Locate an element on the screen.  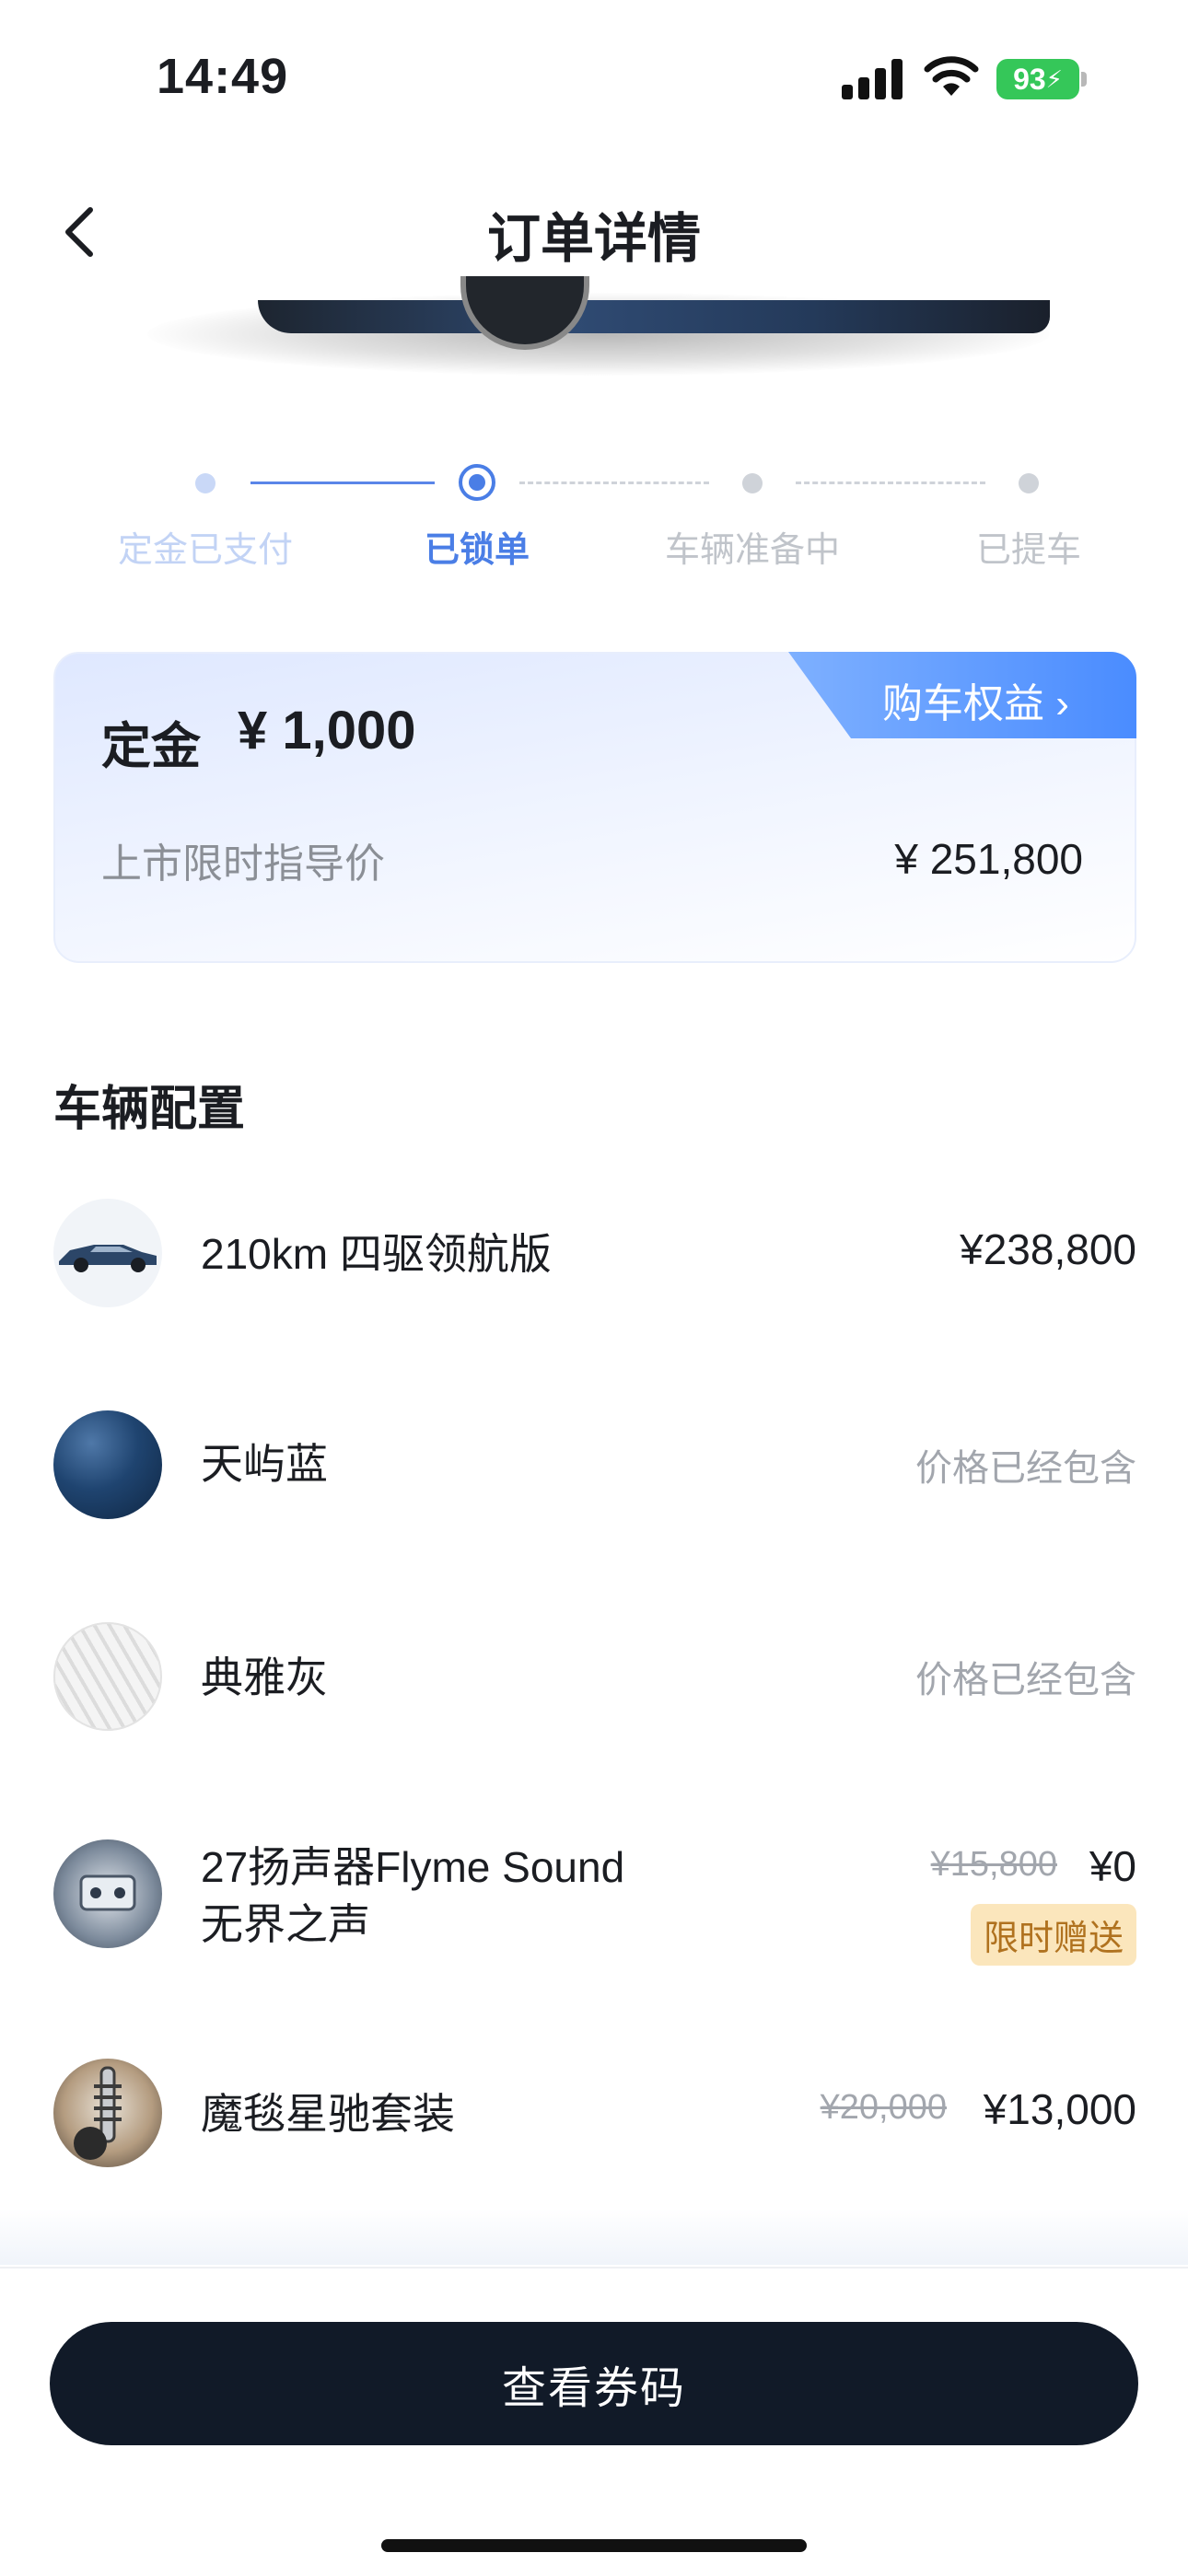
step-label-locked: 已锁单 is located at coordinates (477, 550).